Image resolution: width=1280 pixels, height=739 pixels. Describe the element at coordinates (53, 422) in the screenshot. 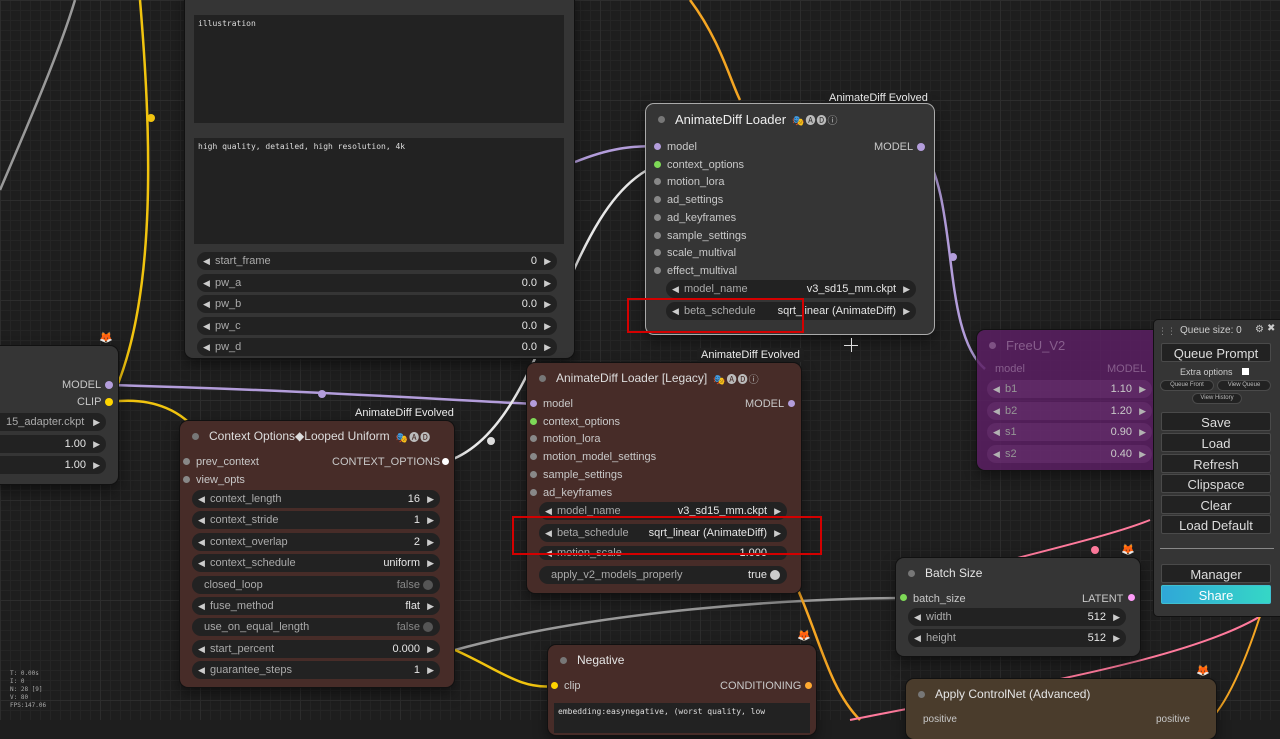

I see `ckpt-widget: 15_adapter.ckpt ▶` at that location.